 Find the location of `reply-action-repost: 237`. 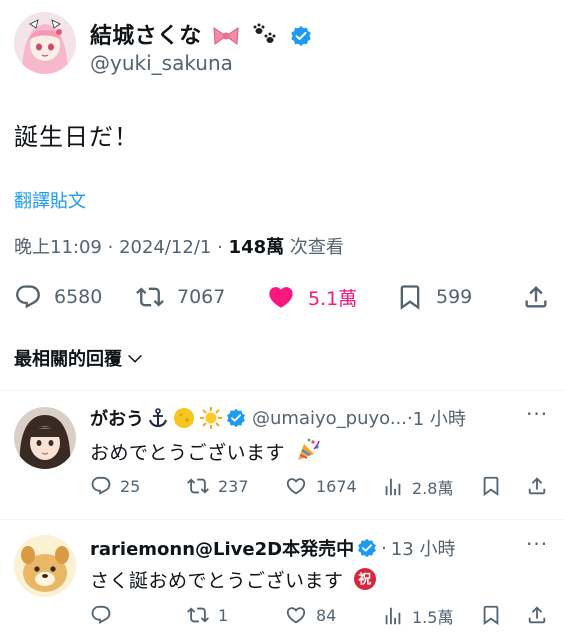

reply-action-repost: 237 is located at coordinates (217, 486).